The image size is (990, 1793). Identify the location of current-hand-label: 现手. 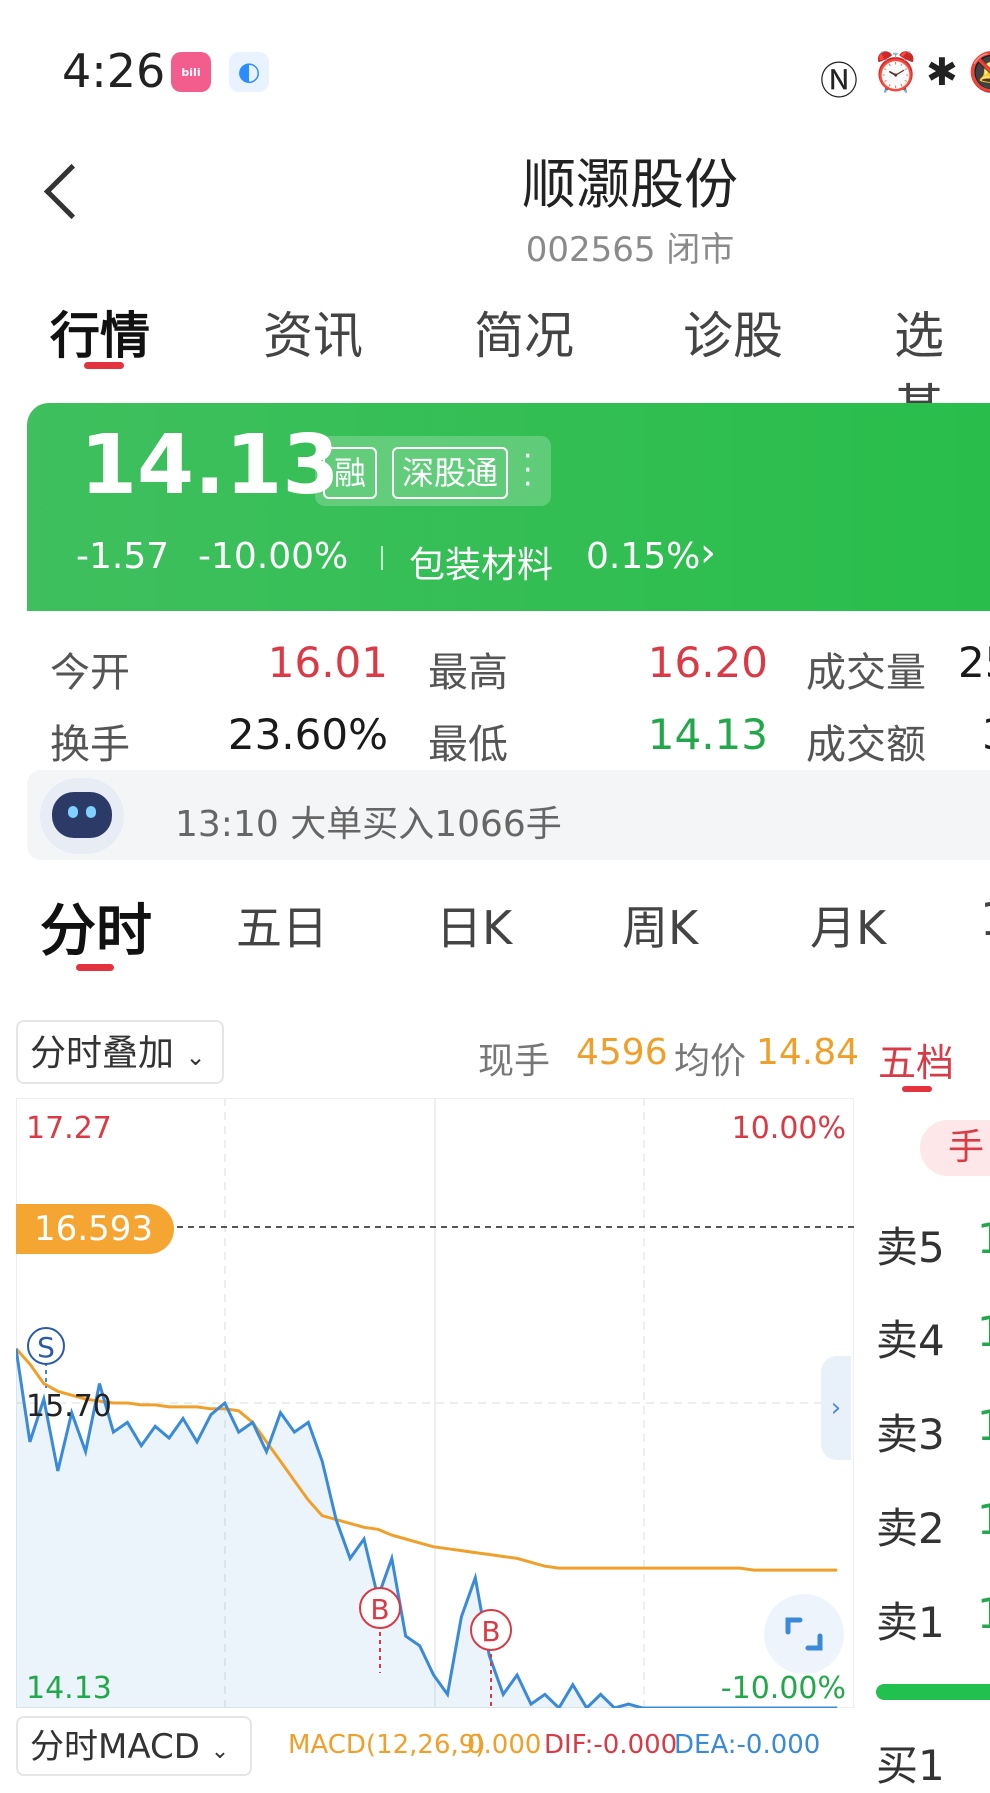
(514, 1061).